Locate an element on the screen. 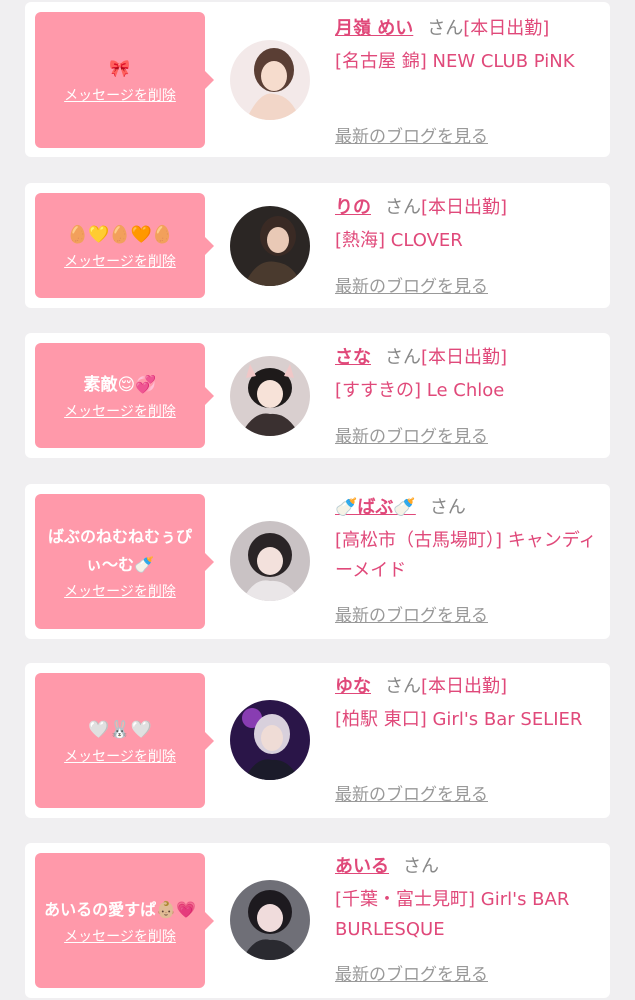 This screenshot has height=1000, width=635. cast-info: 🍼ばぶ🍼 さん [高松市（古馬場町）] キャンディーメイド is located at coordinates (470, 539).